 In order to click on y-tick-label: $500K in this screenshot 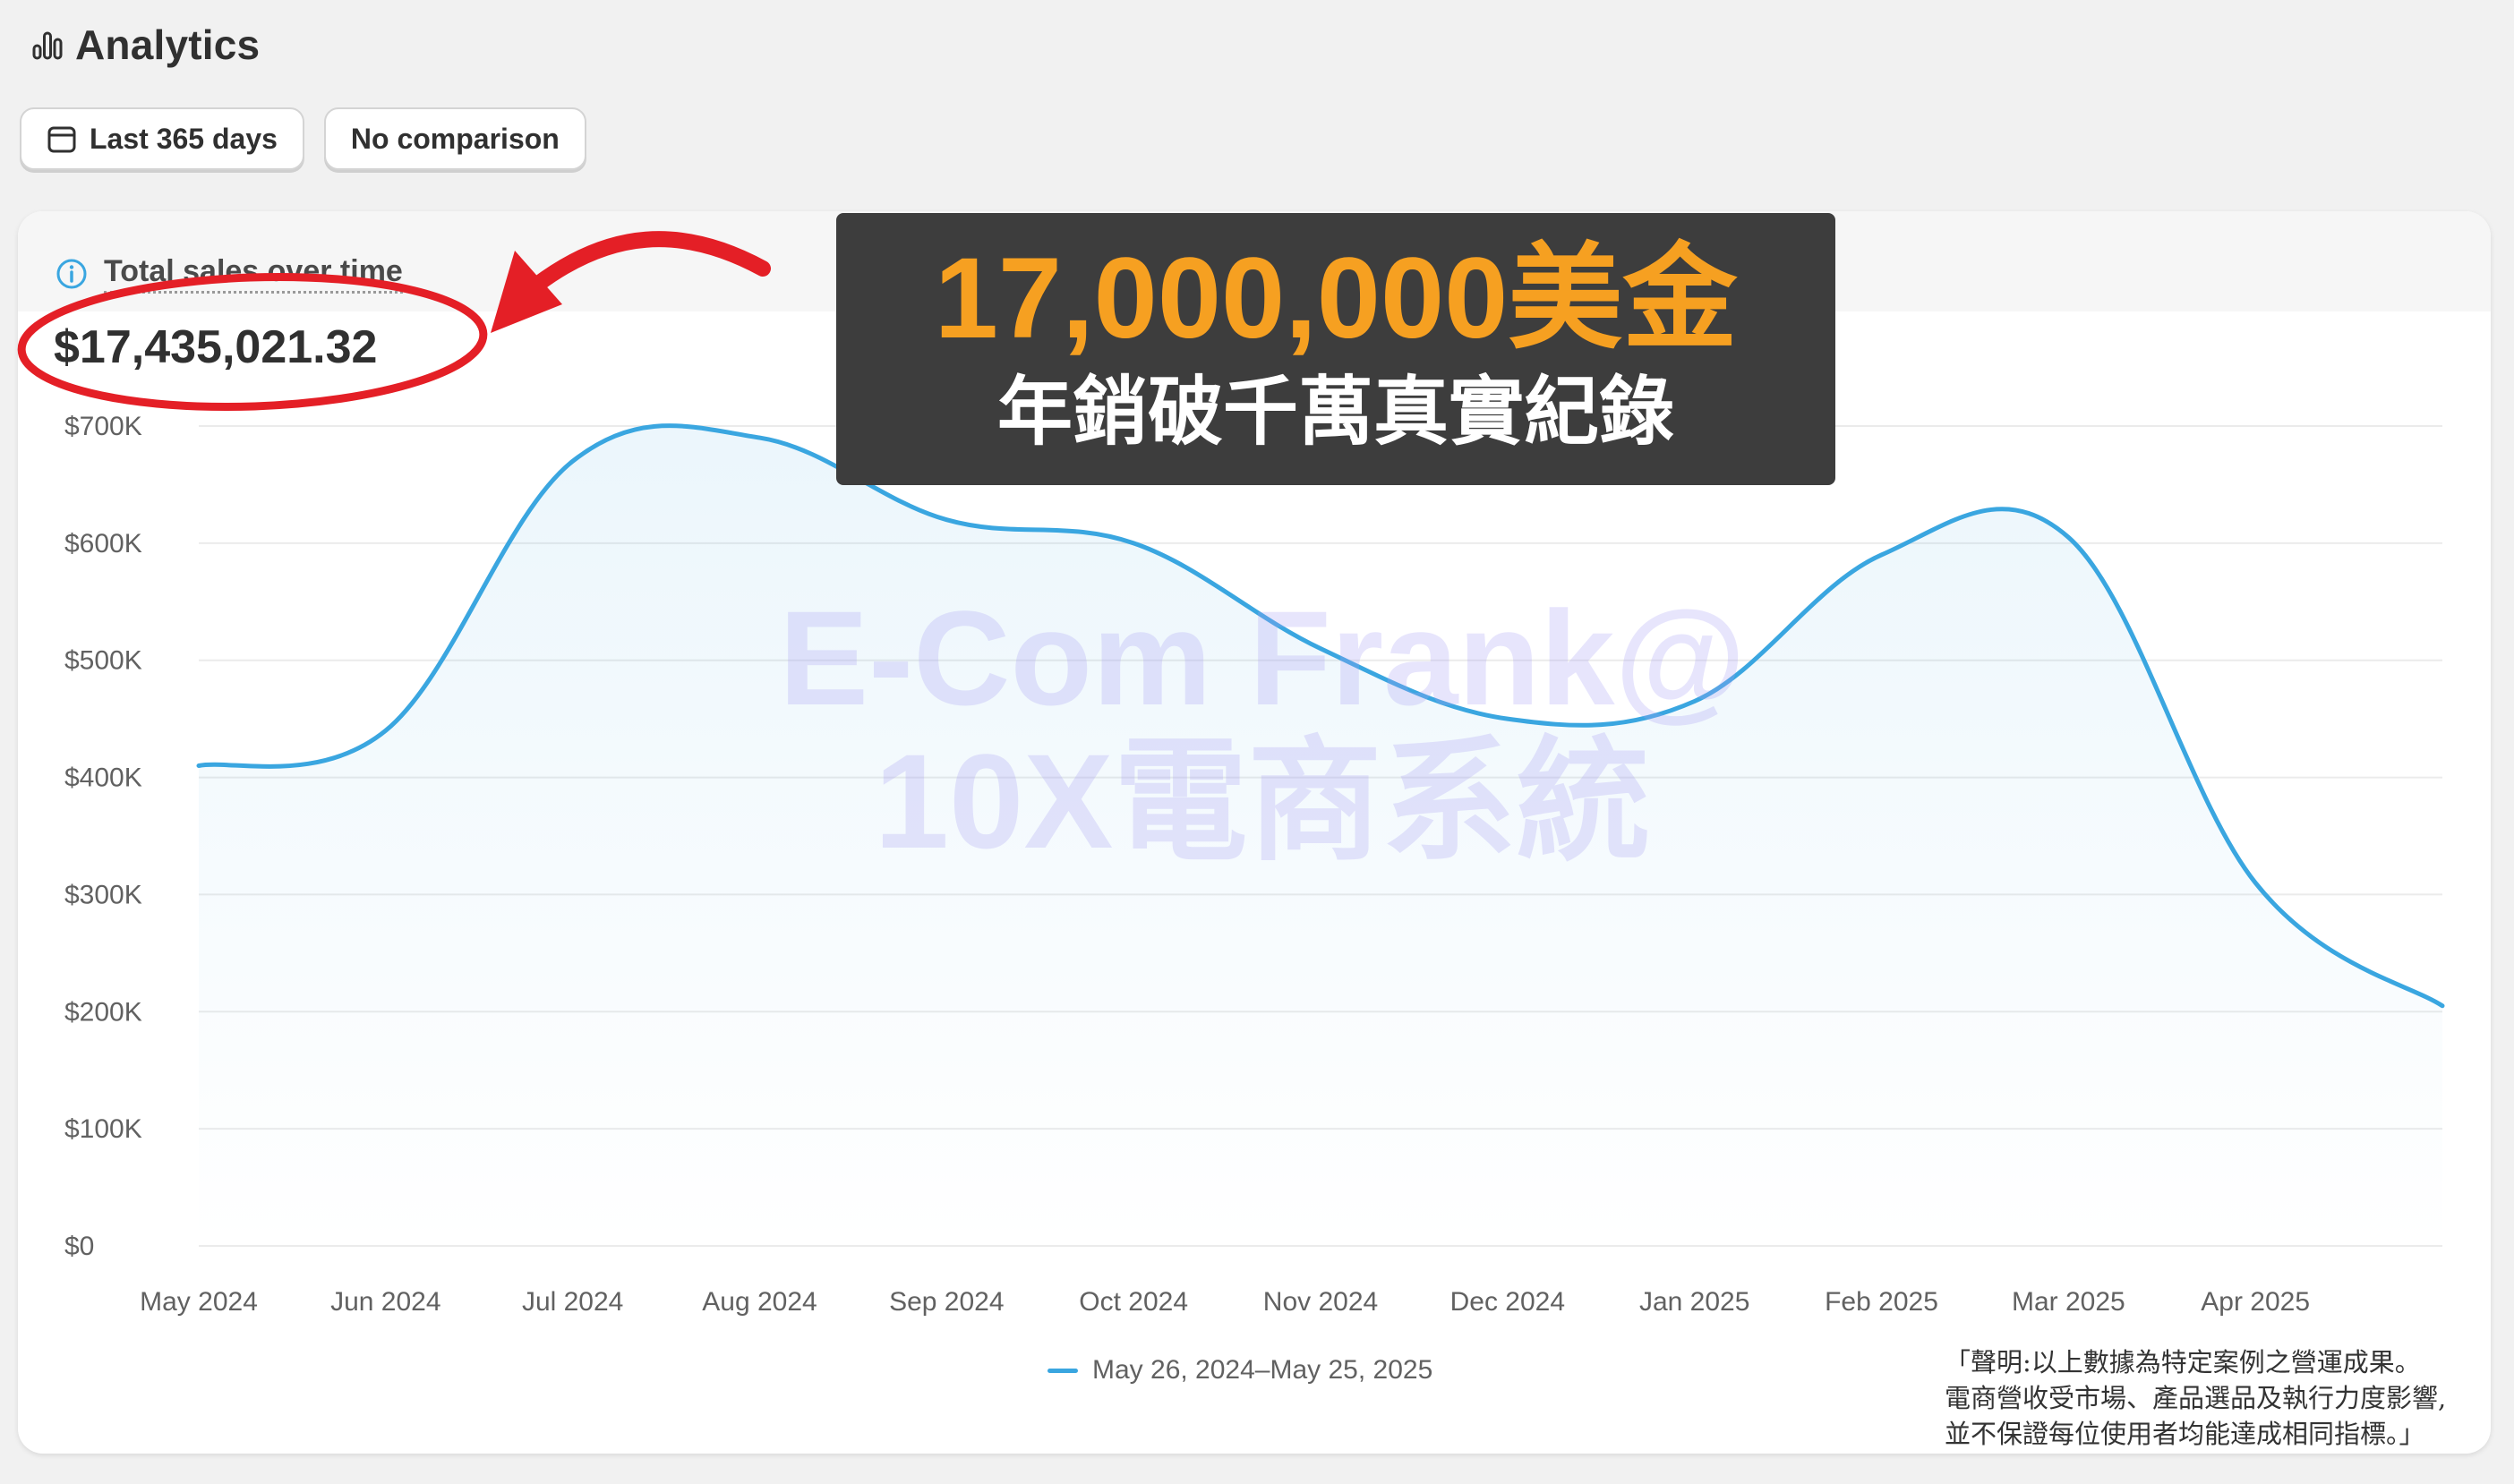, I will do `click(103, 661)`.